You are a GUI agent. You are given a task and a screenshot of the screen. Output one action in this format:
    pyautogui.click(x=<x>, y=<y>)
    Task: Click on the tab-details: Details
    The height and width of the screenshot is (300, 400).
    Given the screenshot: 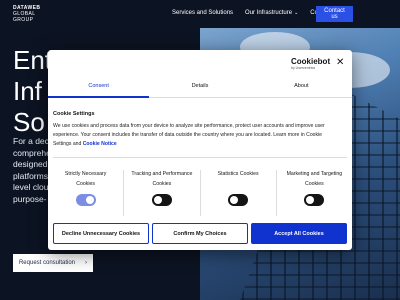 What is the action you would take?
    pyautogui.click(x=199, y=88)
    